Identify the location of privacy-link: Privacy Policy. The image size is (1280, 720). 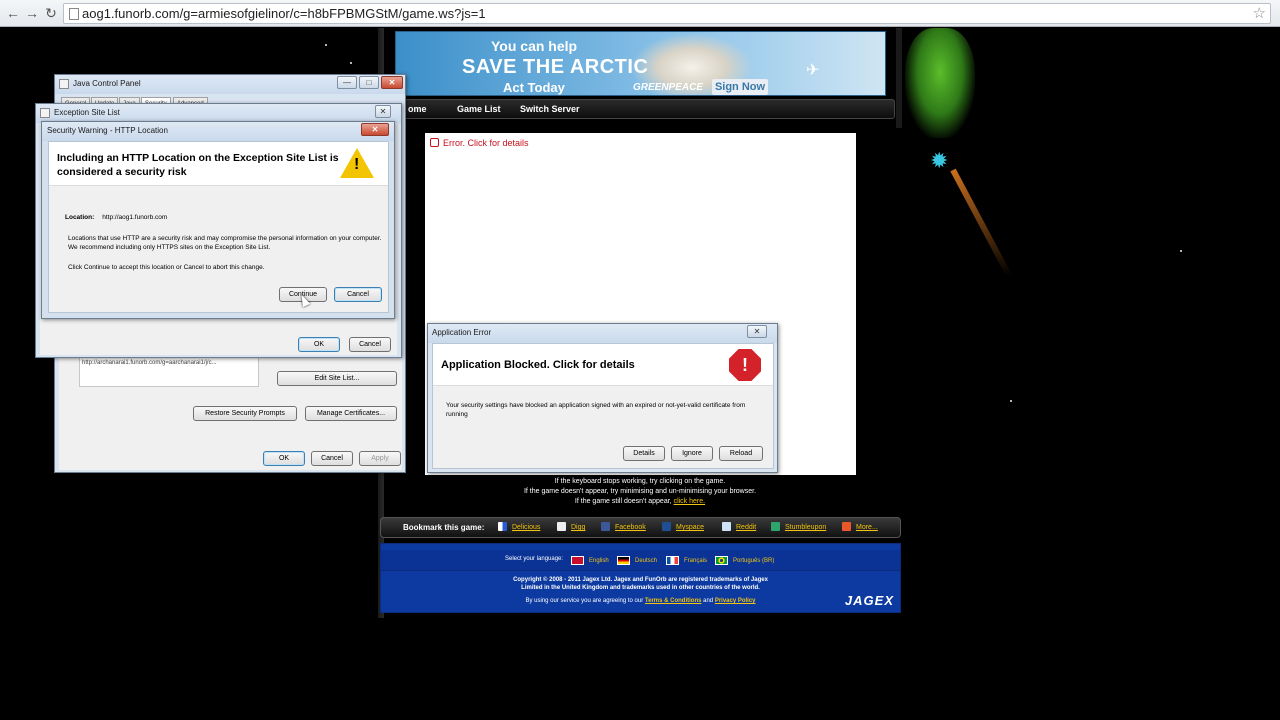
(735, 601).